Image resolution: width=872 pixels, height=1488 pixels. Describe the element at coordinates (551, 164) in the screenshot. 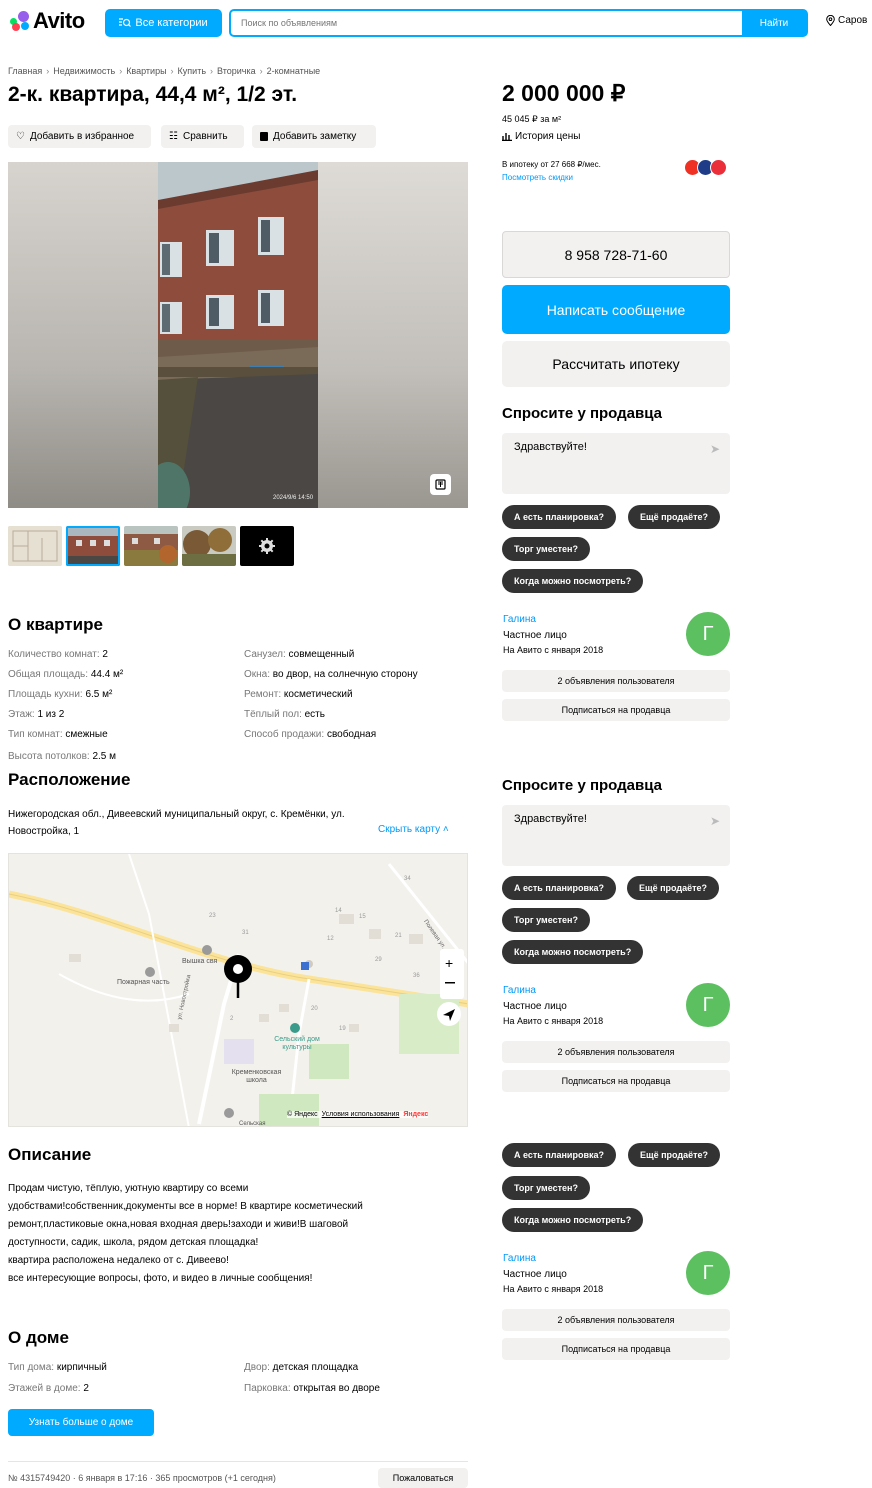

I see `mortgage-offer: В ипотеку от 27 668 ₽/мес.` at that location.